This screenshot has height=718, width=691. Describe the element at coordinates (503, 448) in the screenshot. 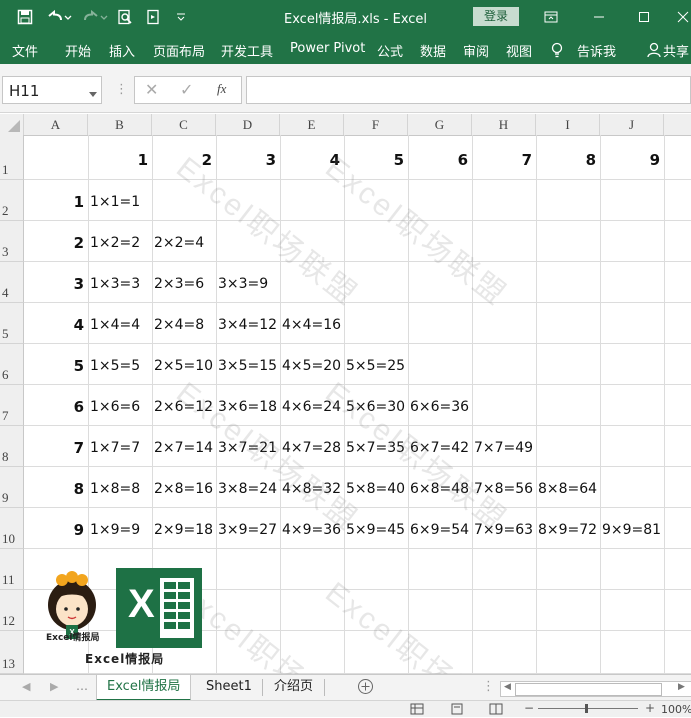

I see `multiplication-cell: 7×7=49` at that location.